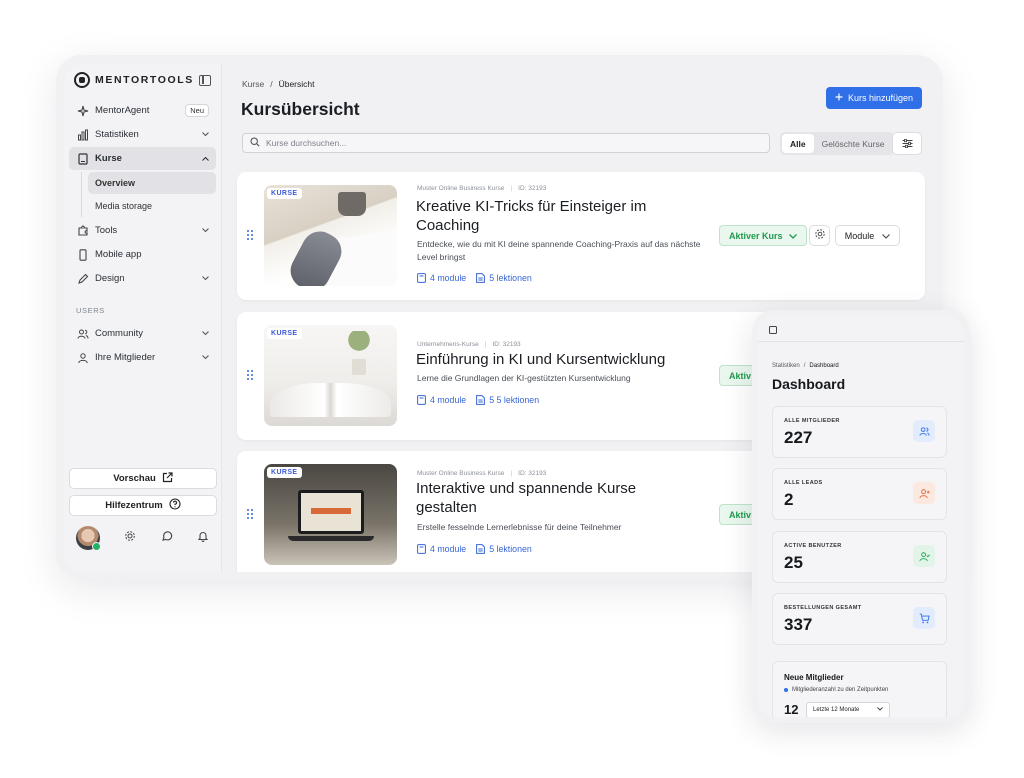 The image size is (1024, 778). What do you see at coordinates (152, 183) in the screenshot?
I see `sidebar-subitem-overview: Overview` at bounding box center [152, 183].